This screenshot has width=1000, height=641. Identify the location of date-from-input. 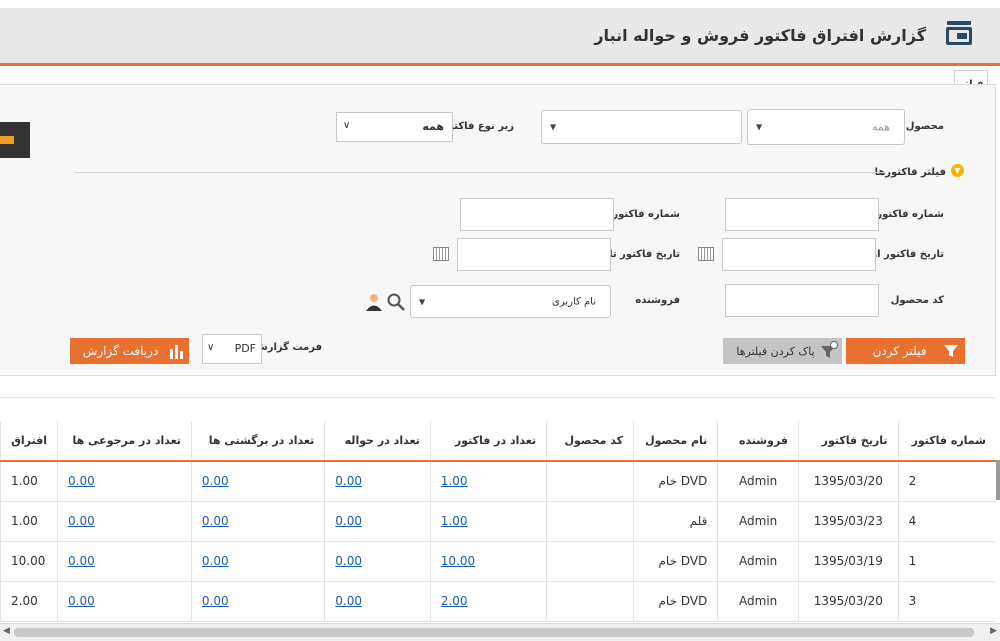
(799, 254).